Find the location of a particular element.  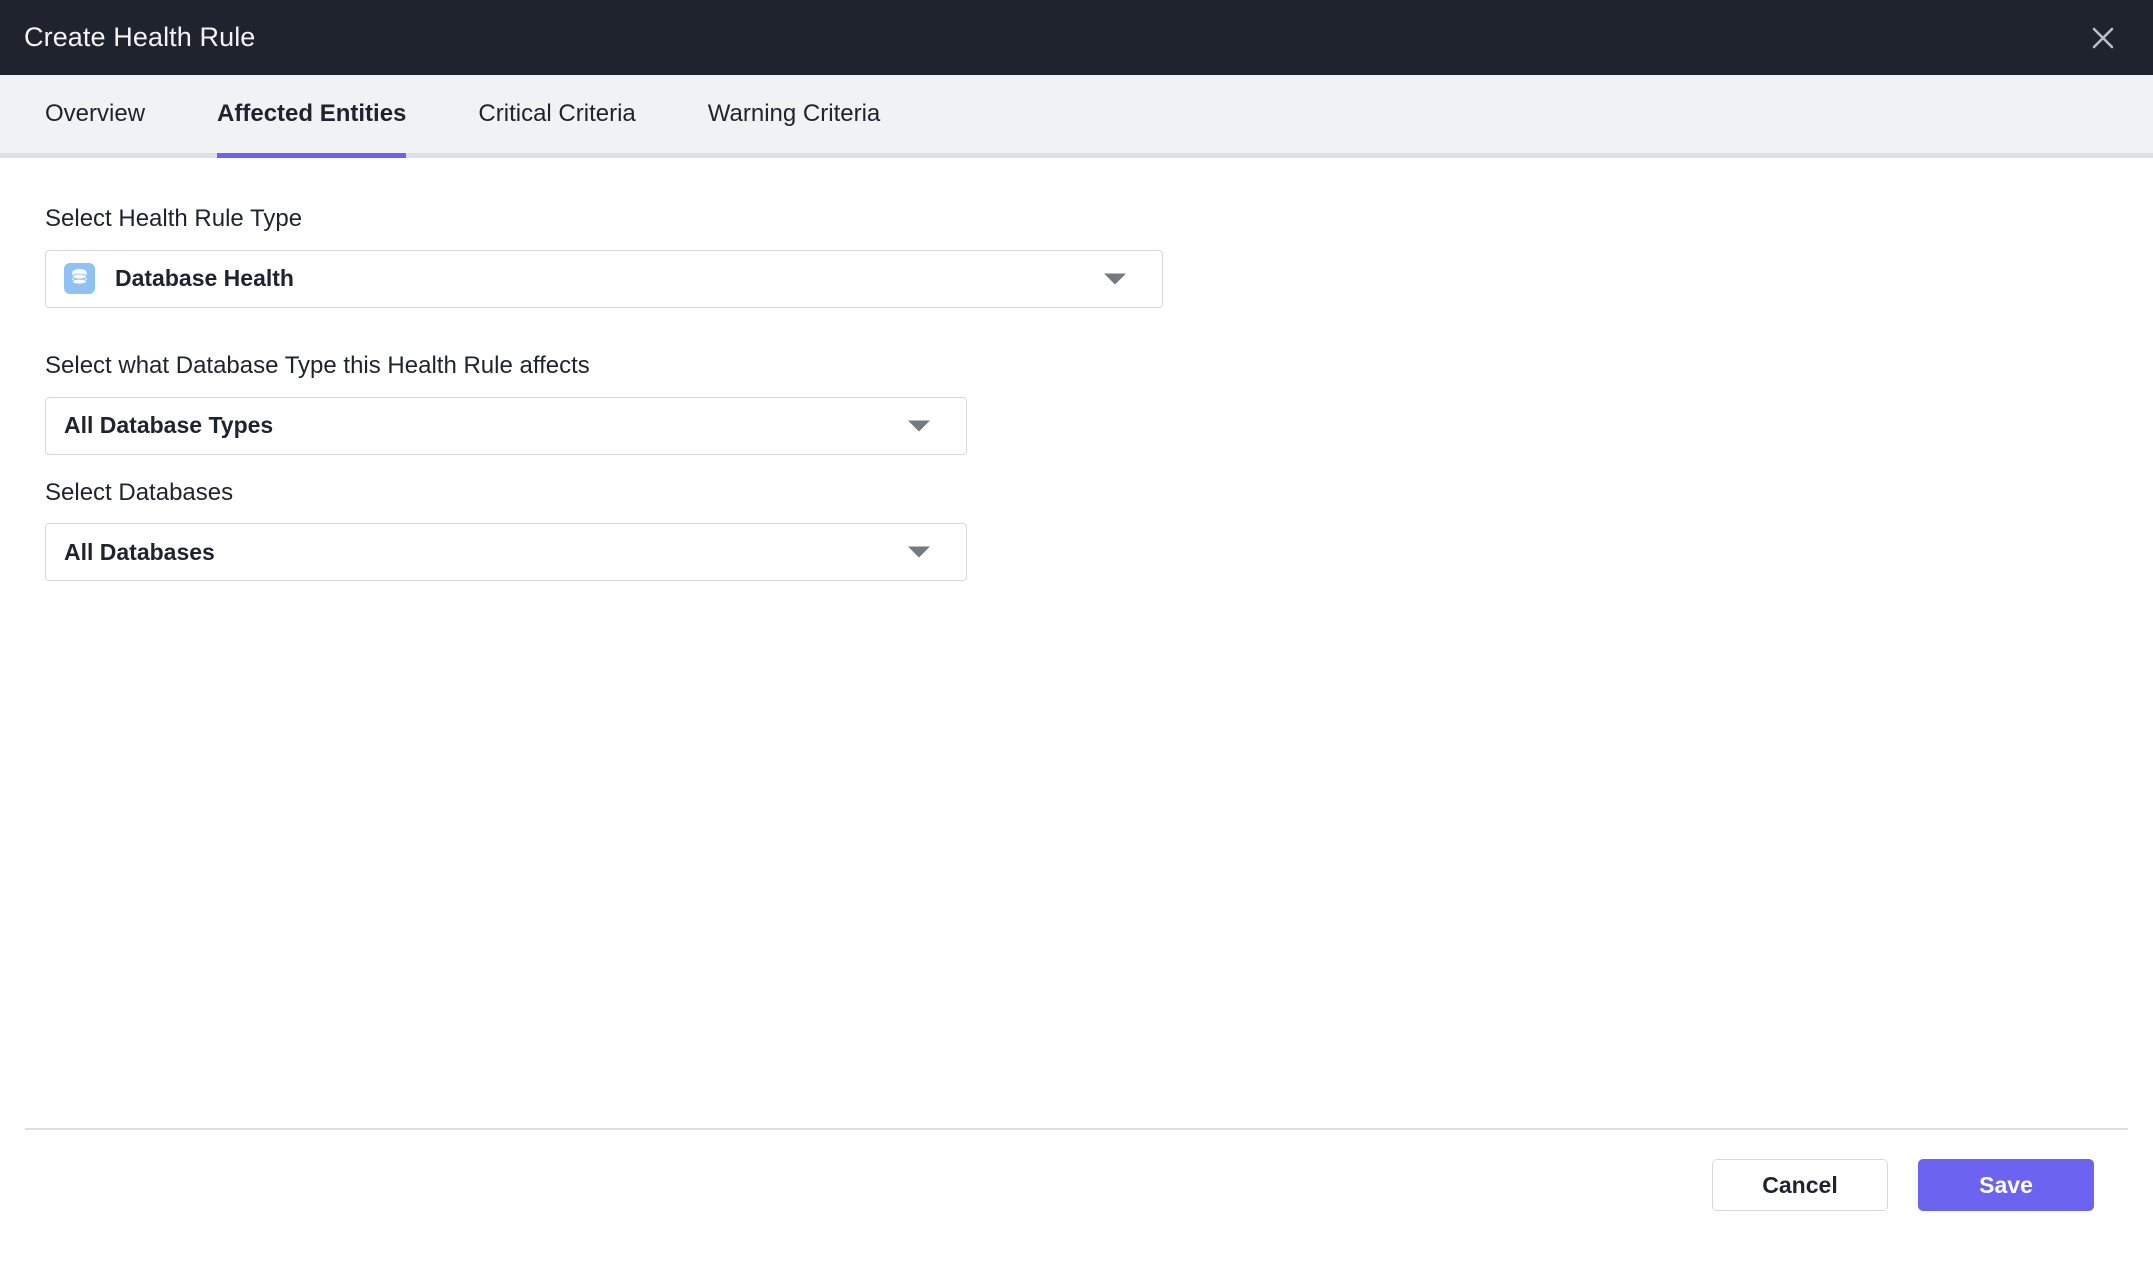

database-type-select: All Database Types is located at coordinates (506, 425).